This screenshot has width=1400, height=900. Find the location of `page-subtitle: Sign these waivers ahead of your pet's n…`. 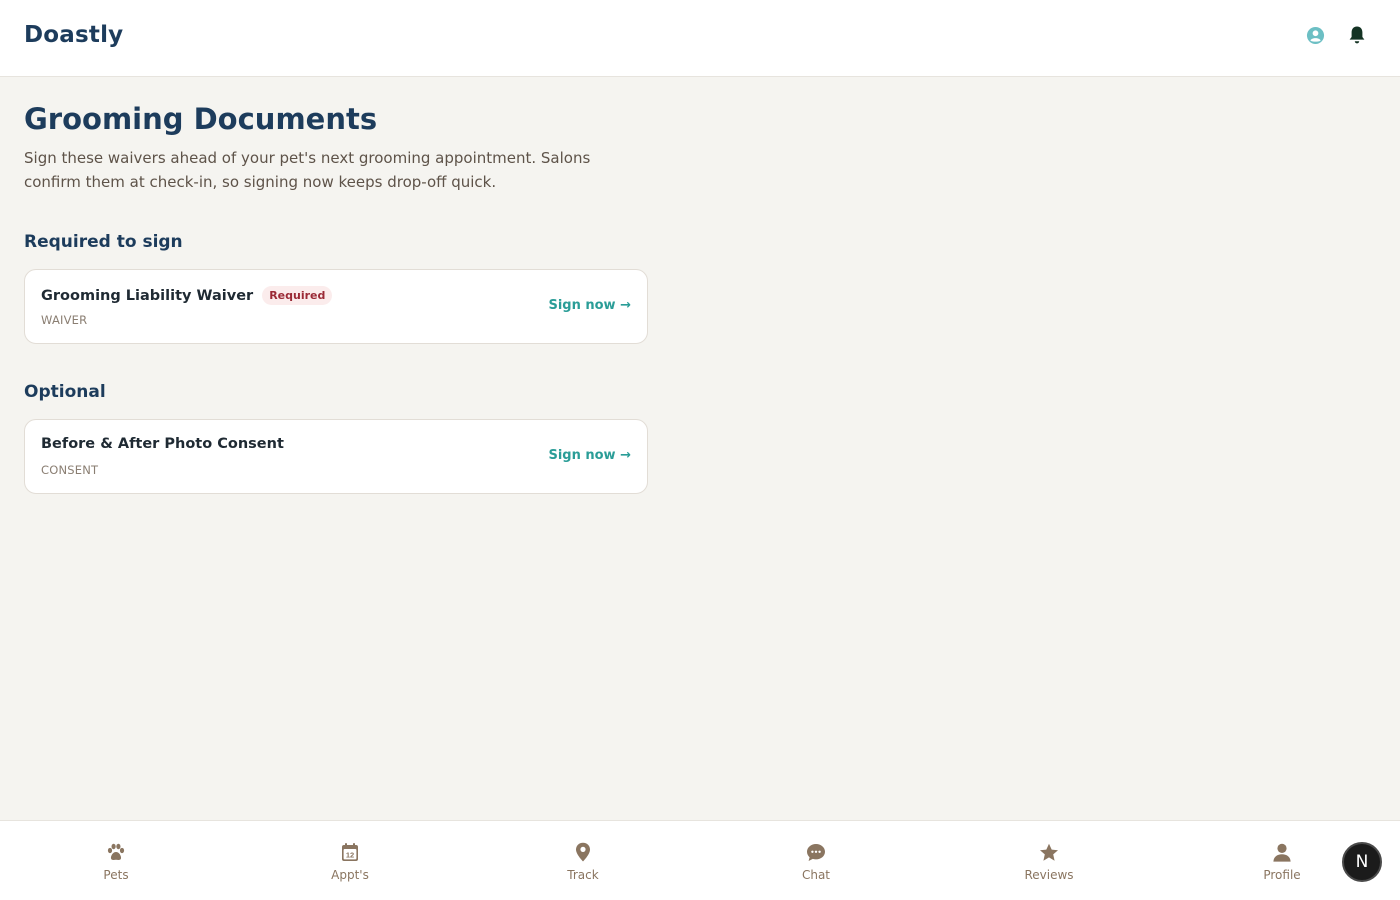

page-subtitle: Sign these waivers ahead of your pet's n… is located at coordinates (307, 170).